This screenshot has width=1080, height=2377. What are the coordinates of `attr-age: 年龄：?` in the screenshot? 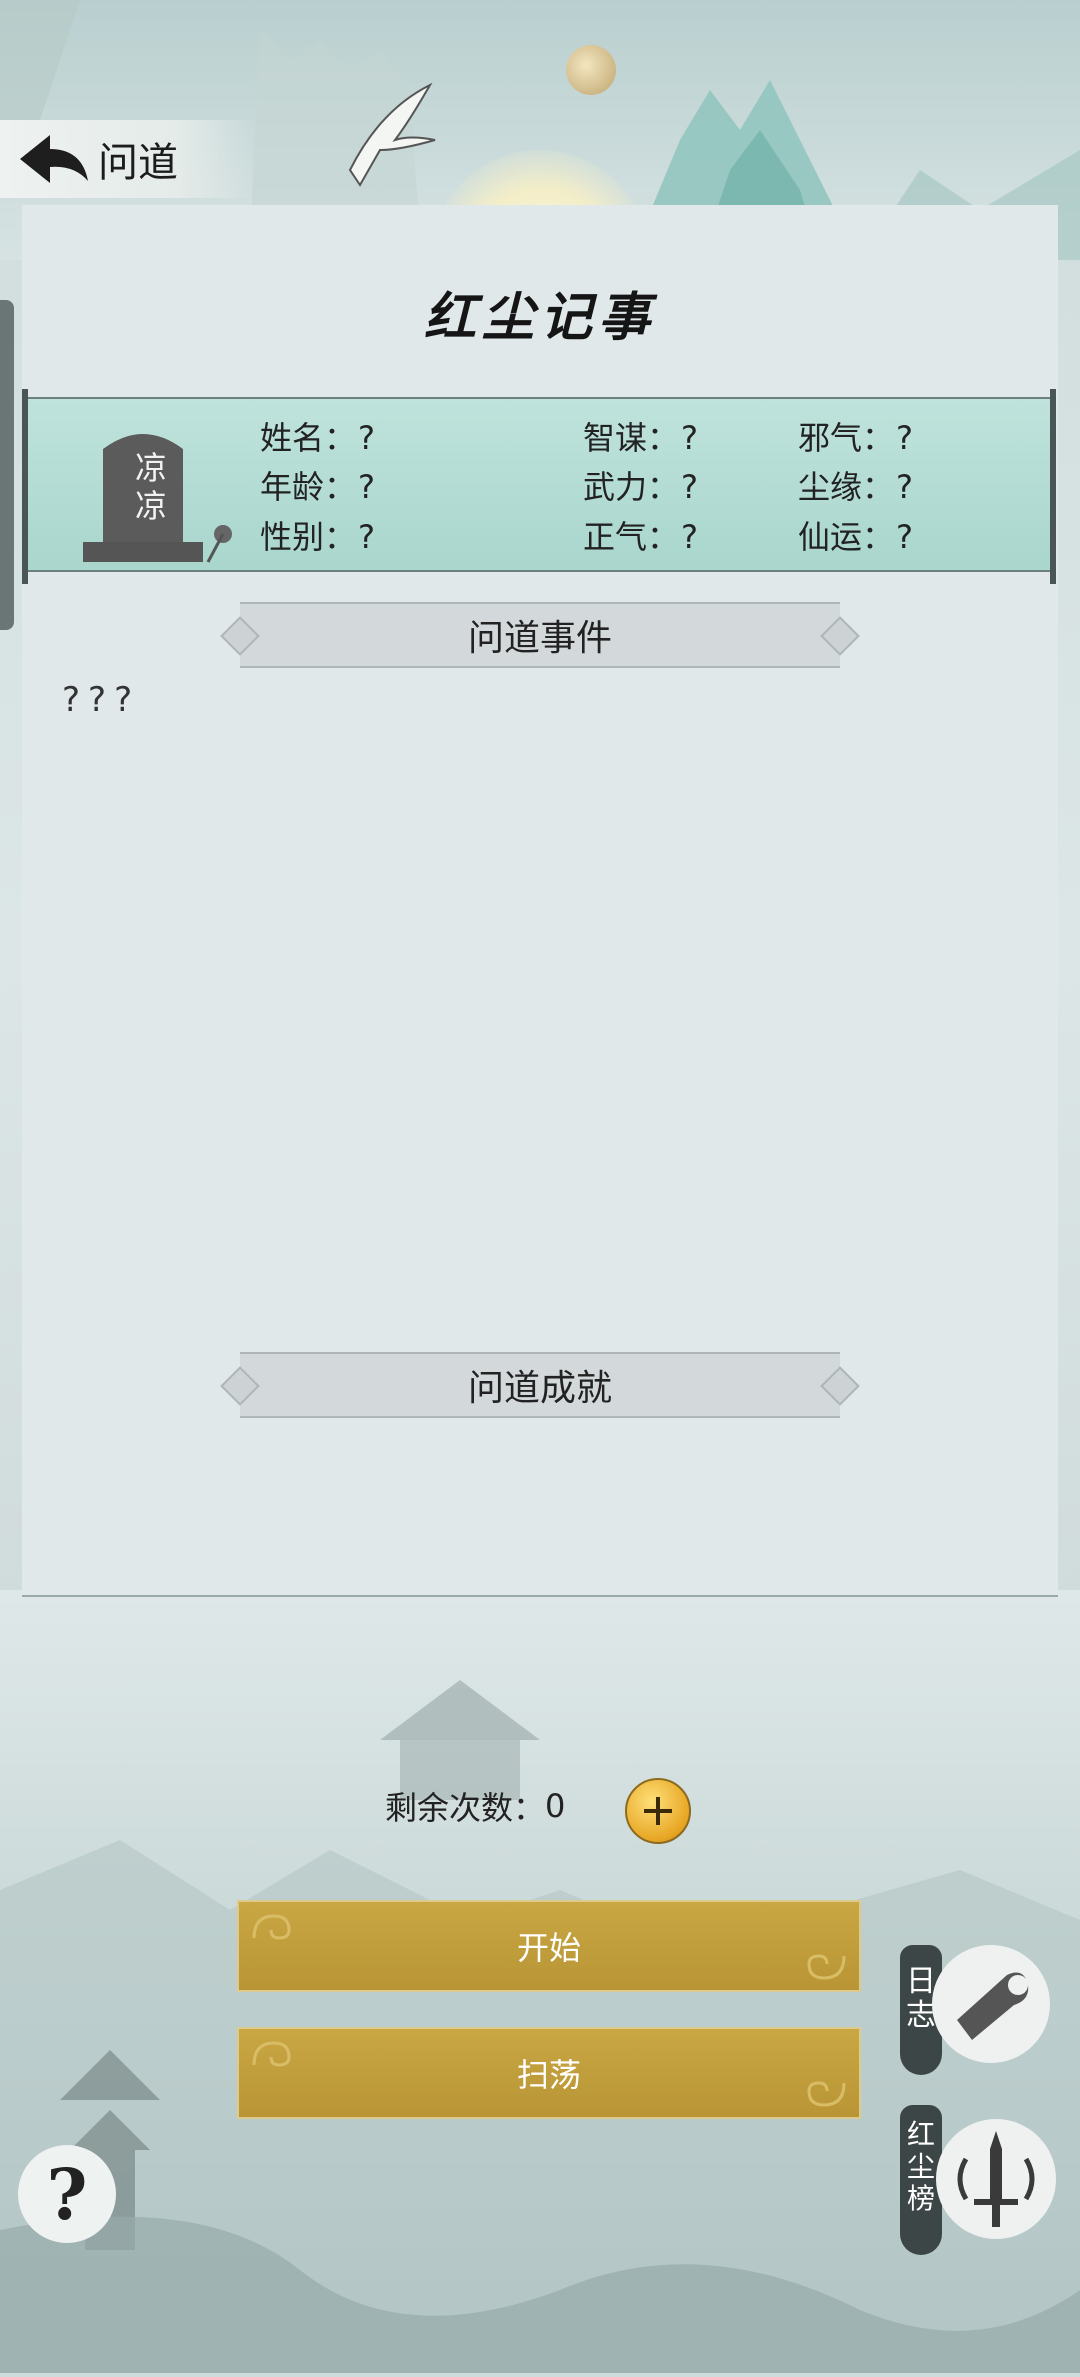 It's located at (317, 487).